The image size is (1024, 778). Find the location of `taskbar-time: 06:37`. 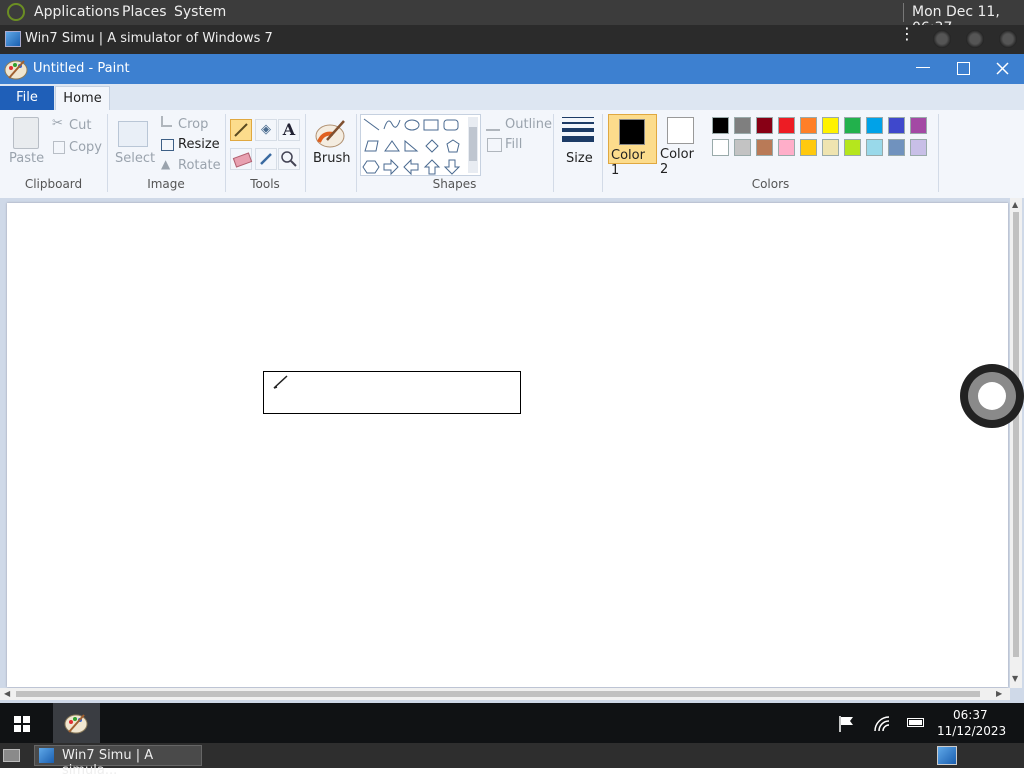

taskbar-time: 06:37 is located at coordinates (970, 715).